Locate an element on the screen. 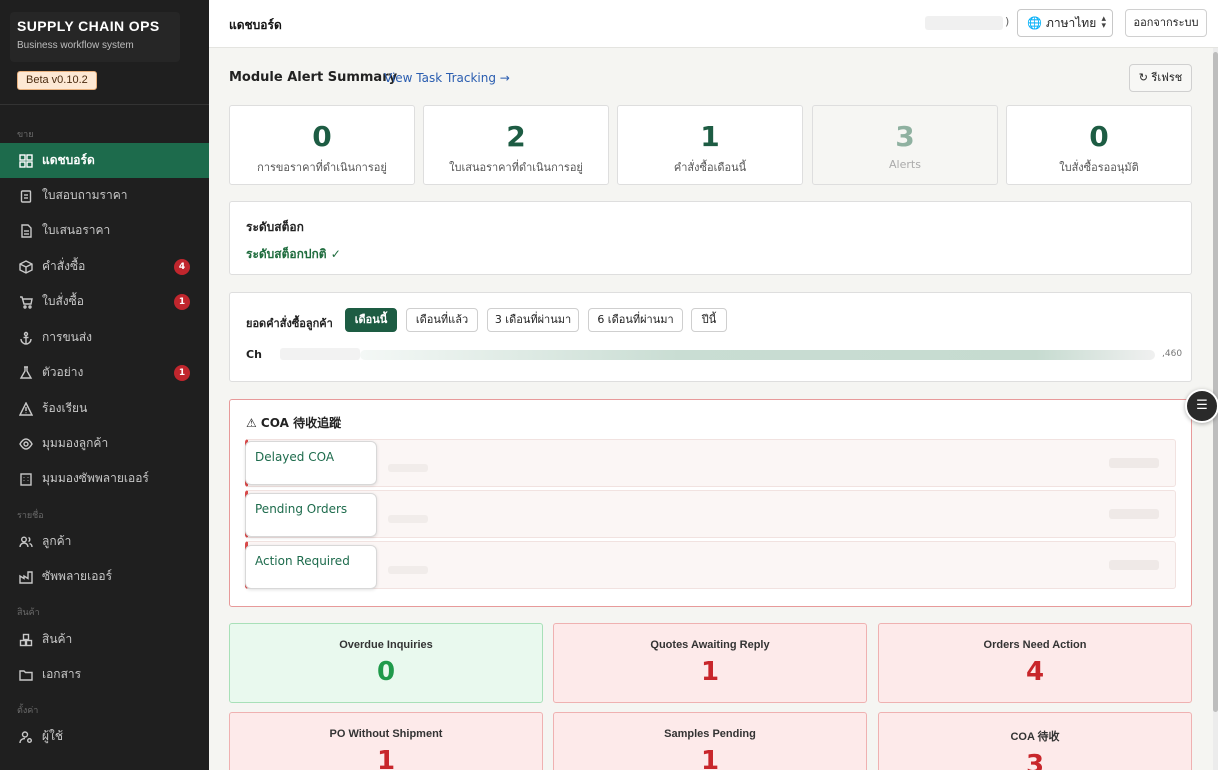 The width and height of the screenshot is (1218, 770). sidebar-item-label: การขนส่ง is located at coordinates (67, 337).